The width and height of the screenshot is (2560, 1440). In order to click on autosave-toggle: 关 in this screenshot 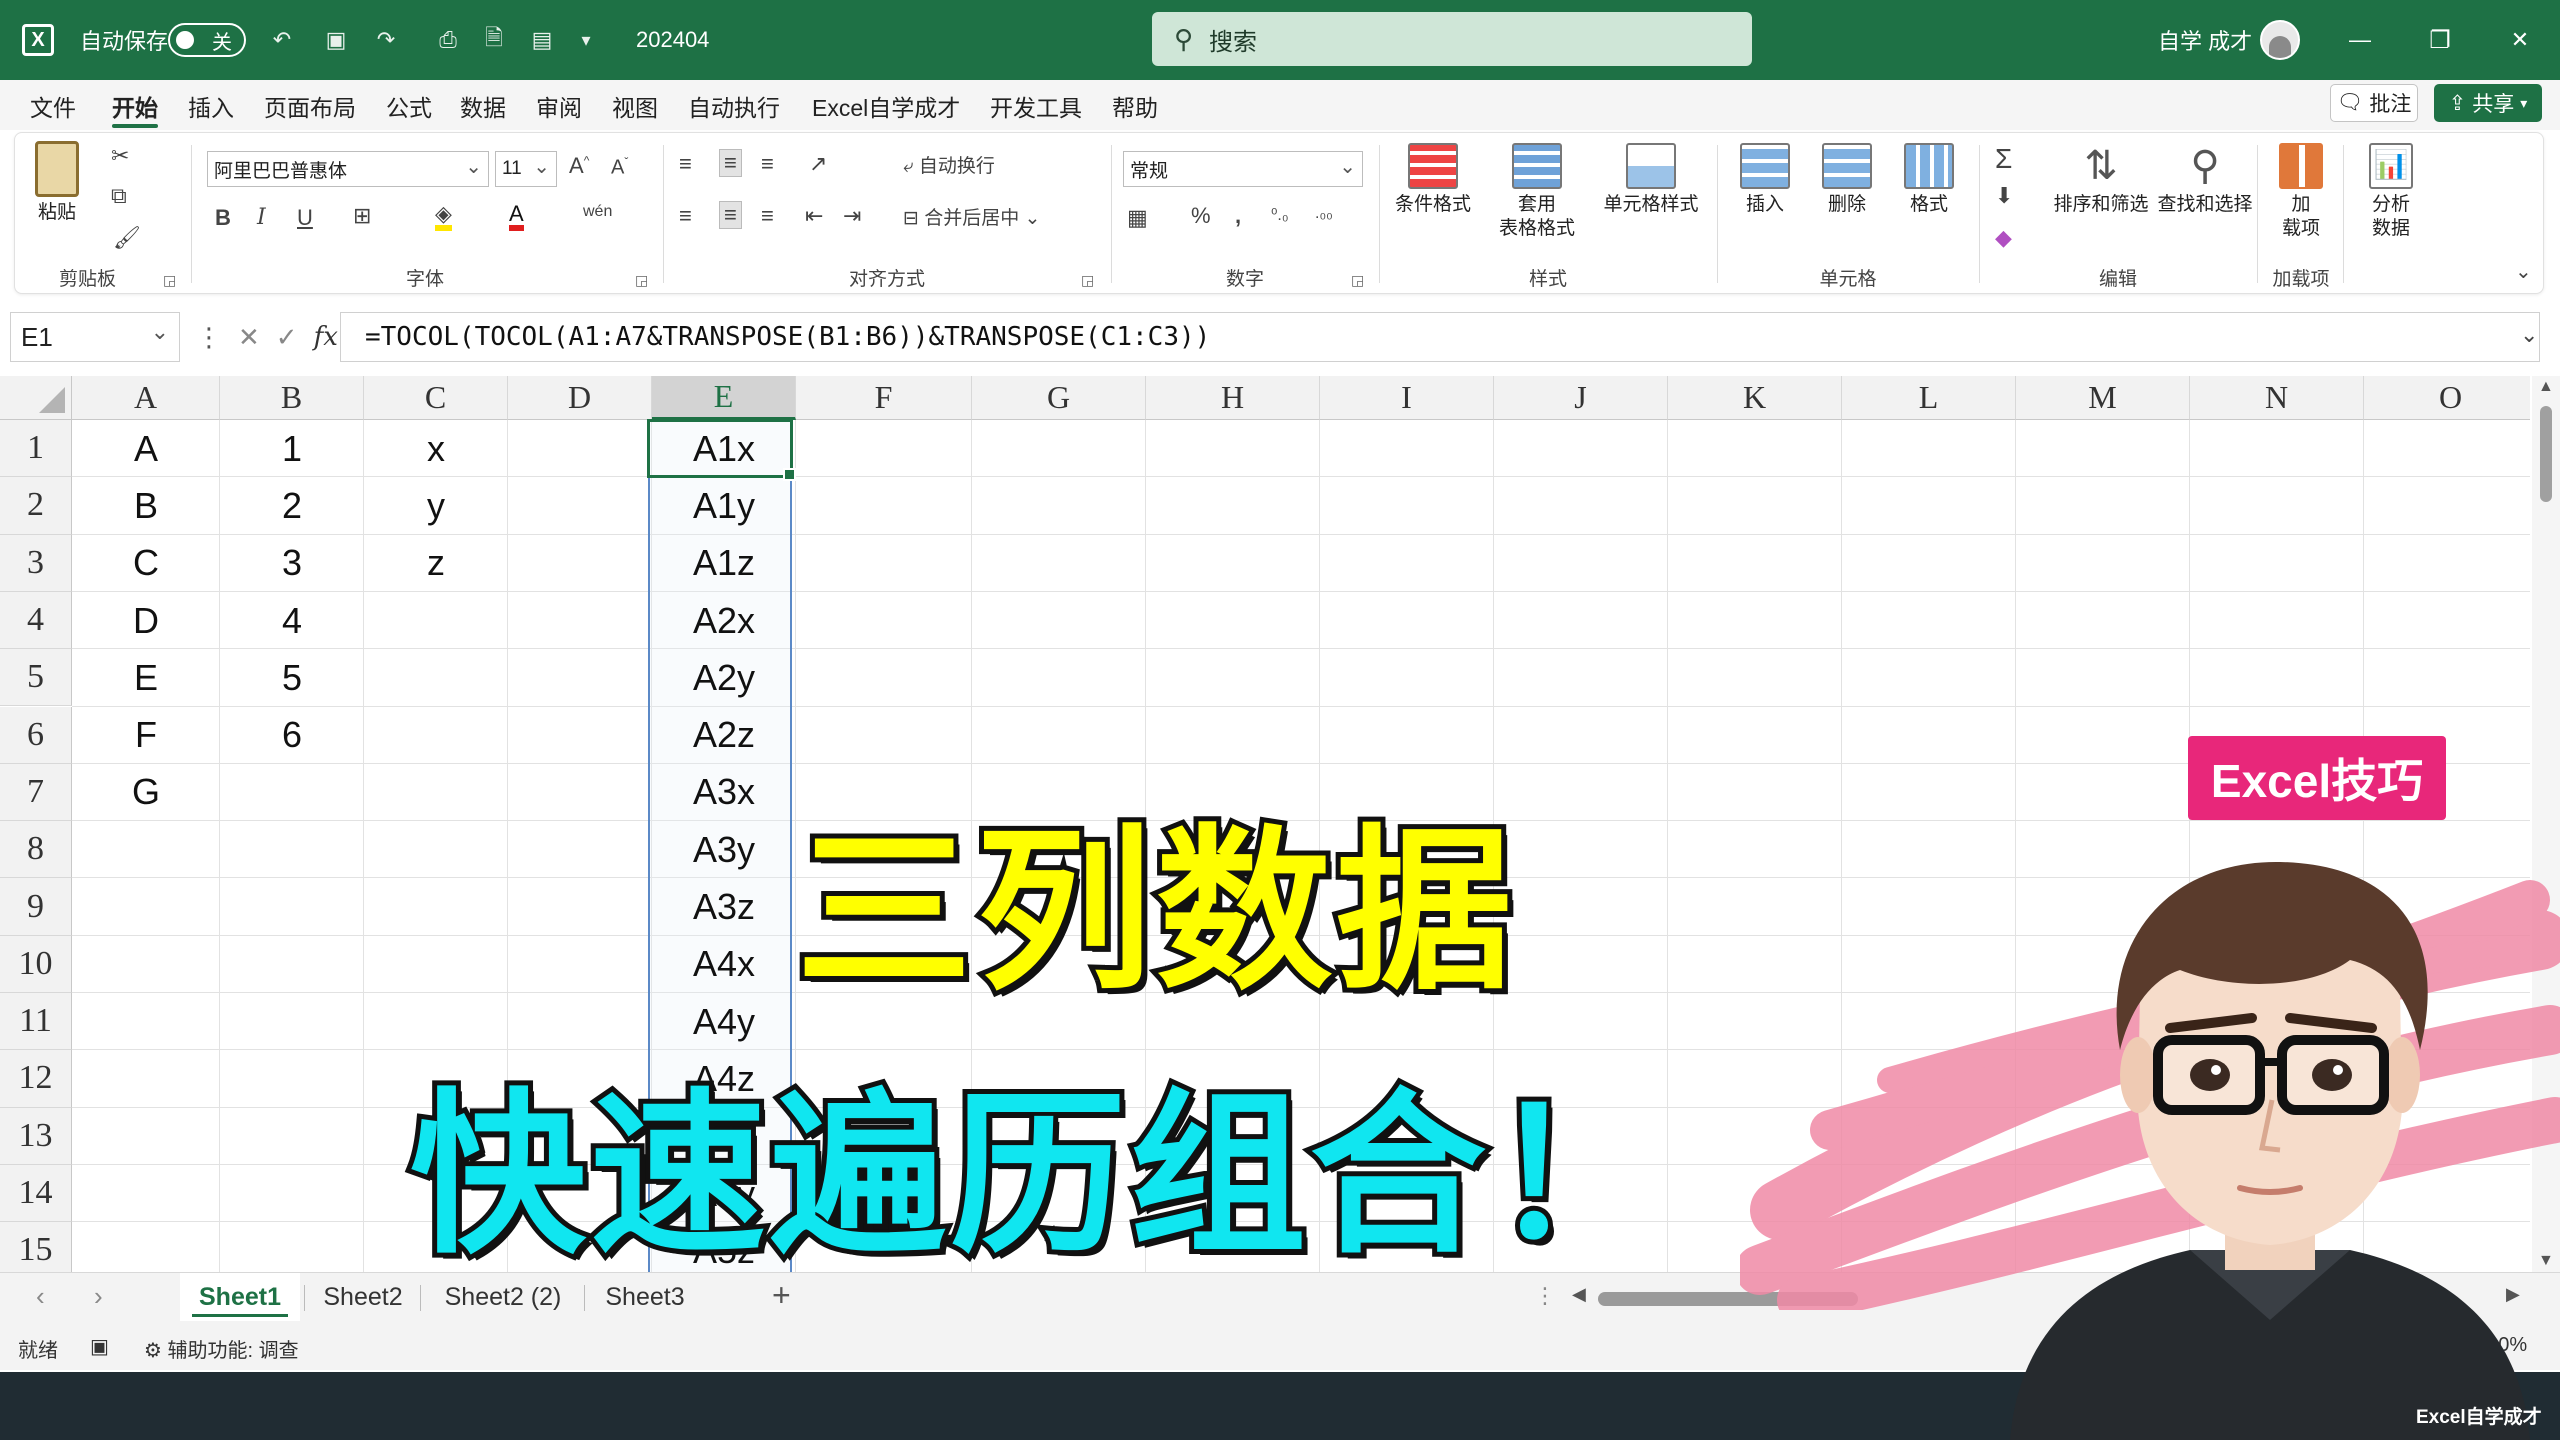, I will do `click(207, 40)`.